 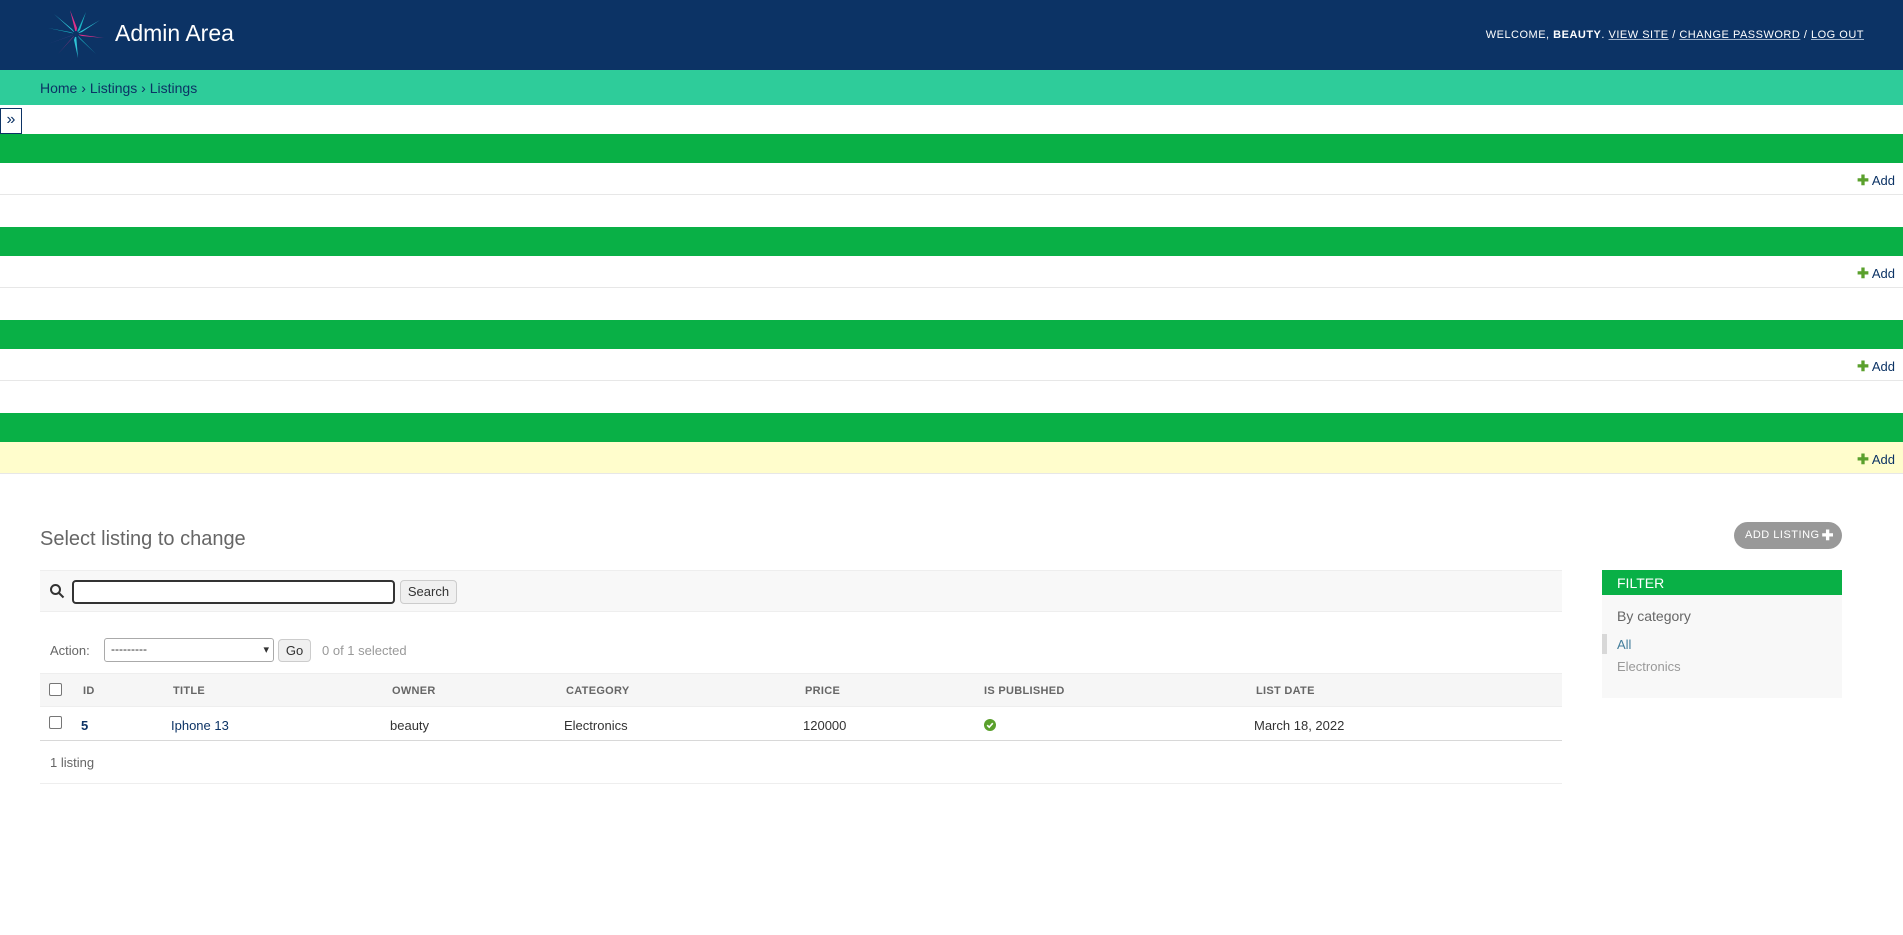 I want to click on search-button: Search, so click(x=428, y=592).